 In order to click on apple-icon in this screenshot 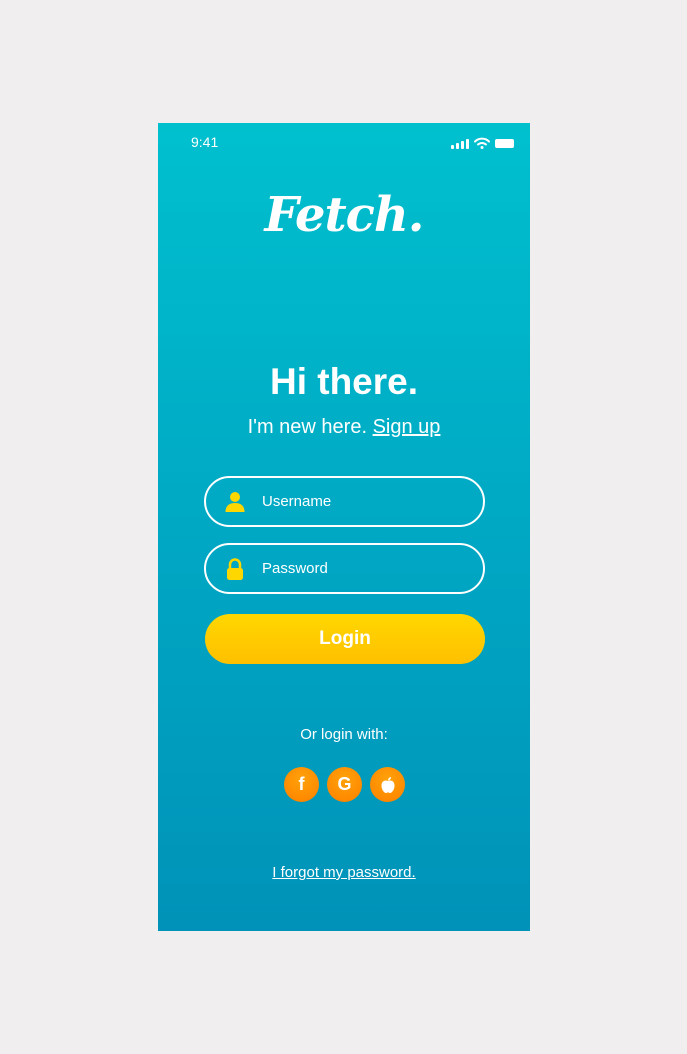, I will do `click(387, 784)`.